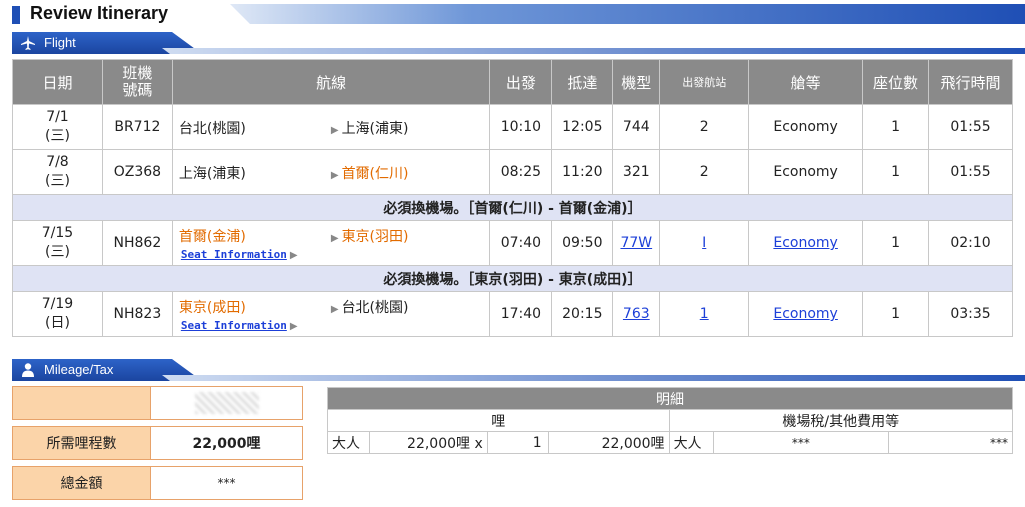 The height and width of the screenshot is (507, 1025). What do you see at coordinates (57, 82) in the screenshot?
I see `col-date: 日期` at bounding box center [57, 82].